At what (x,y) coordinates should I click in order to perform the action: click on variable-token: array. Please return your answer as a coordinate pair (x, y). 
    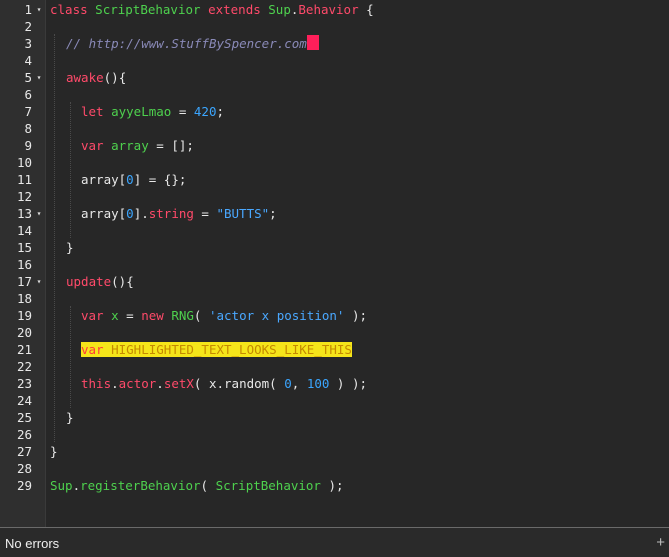
    Looking at the image, I should click on (130, 145).